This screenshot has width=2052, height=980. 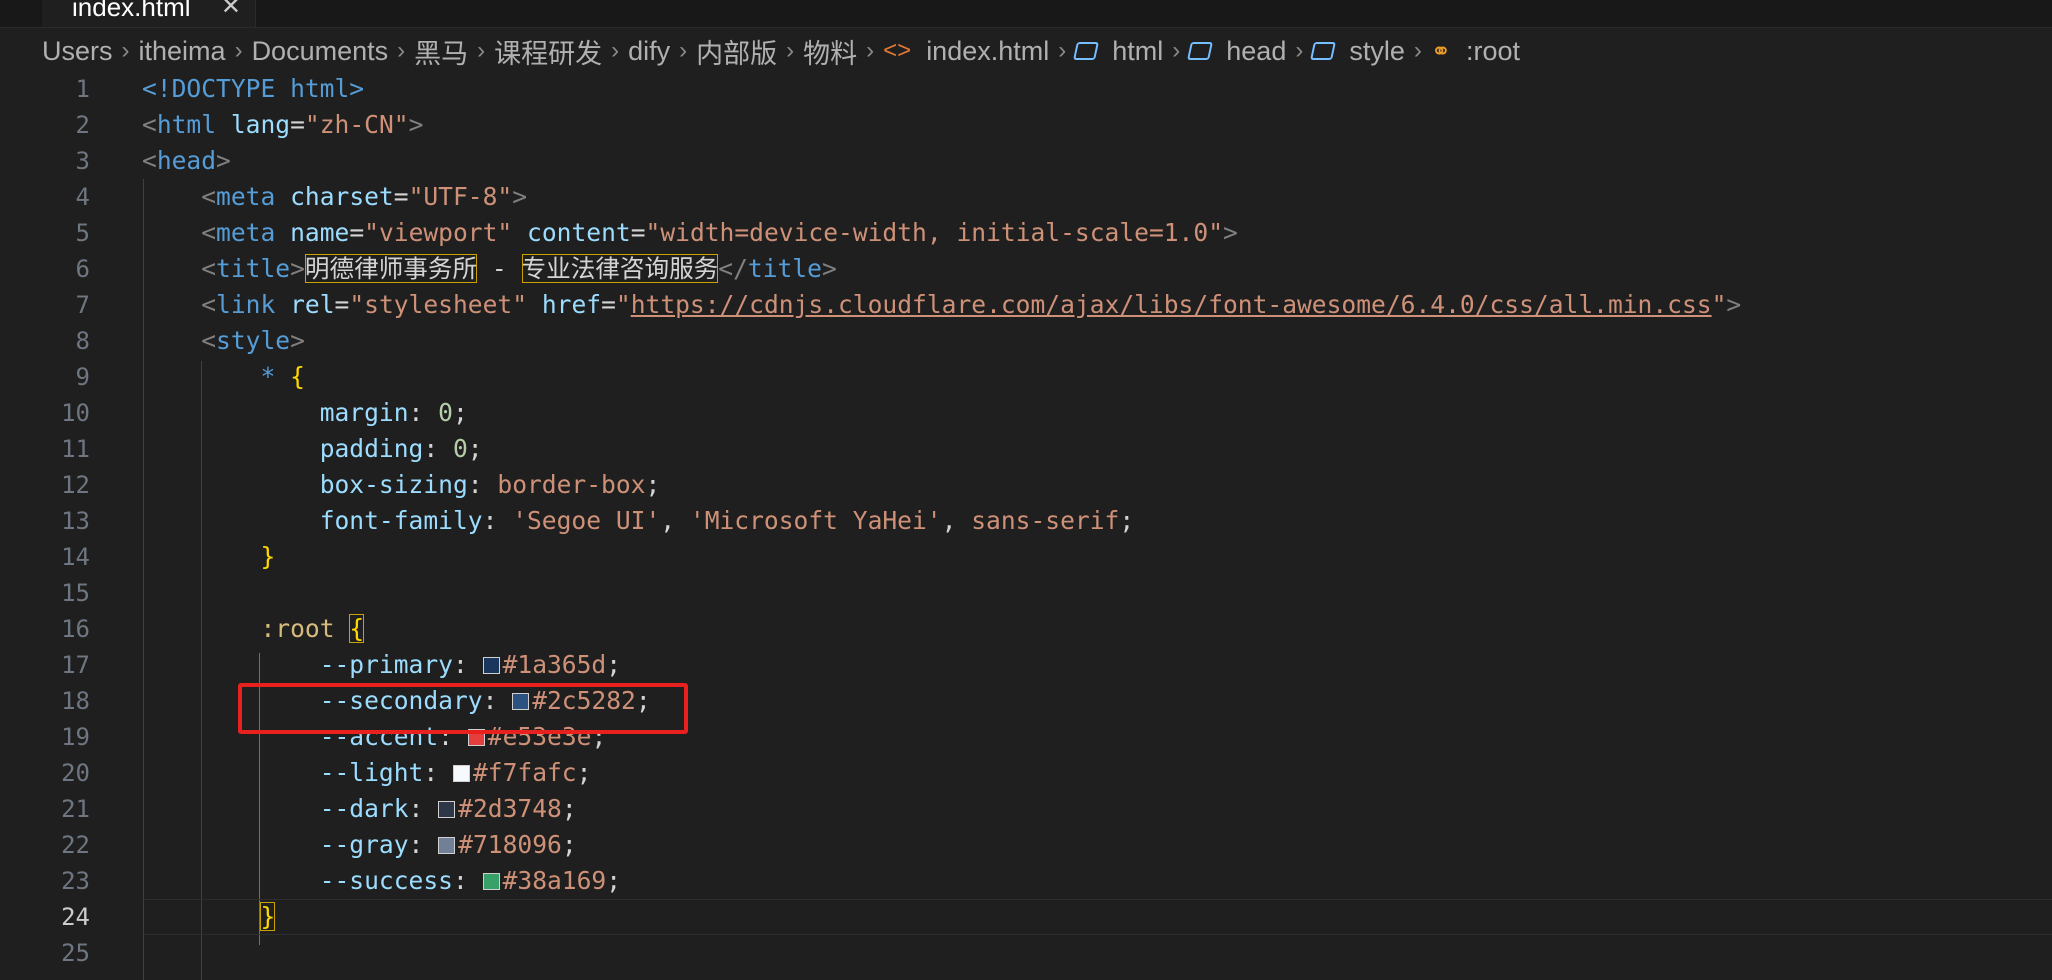 What do you see at coordinates (75, 665) in the screenshot?
I see `line-number: 17` at bounding box center [75, 665].